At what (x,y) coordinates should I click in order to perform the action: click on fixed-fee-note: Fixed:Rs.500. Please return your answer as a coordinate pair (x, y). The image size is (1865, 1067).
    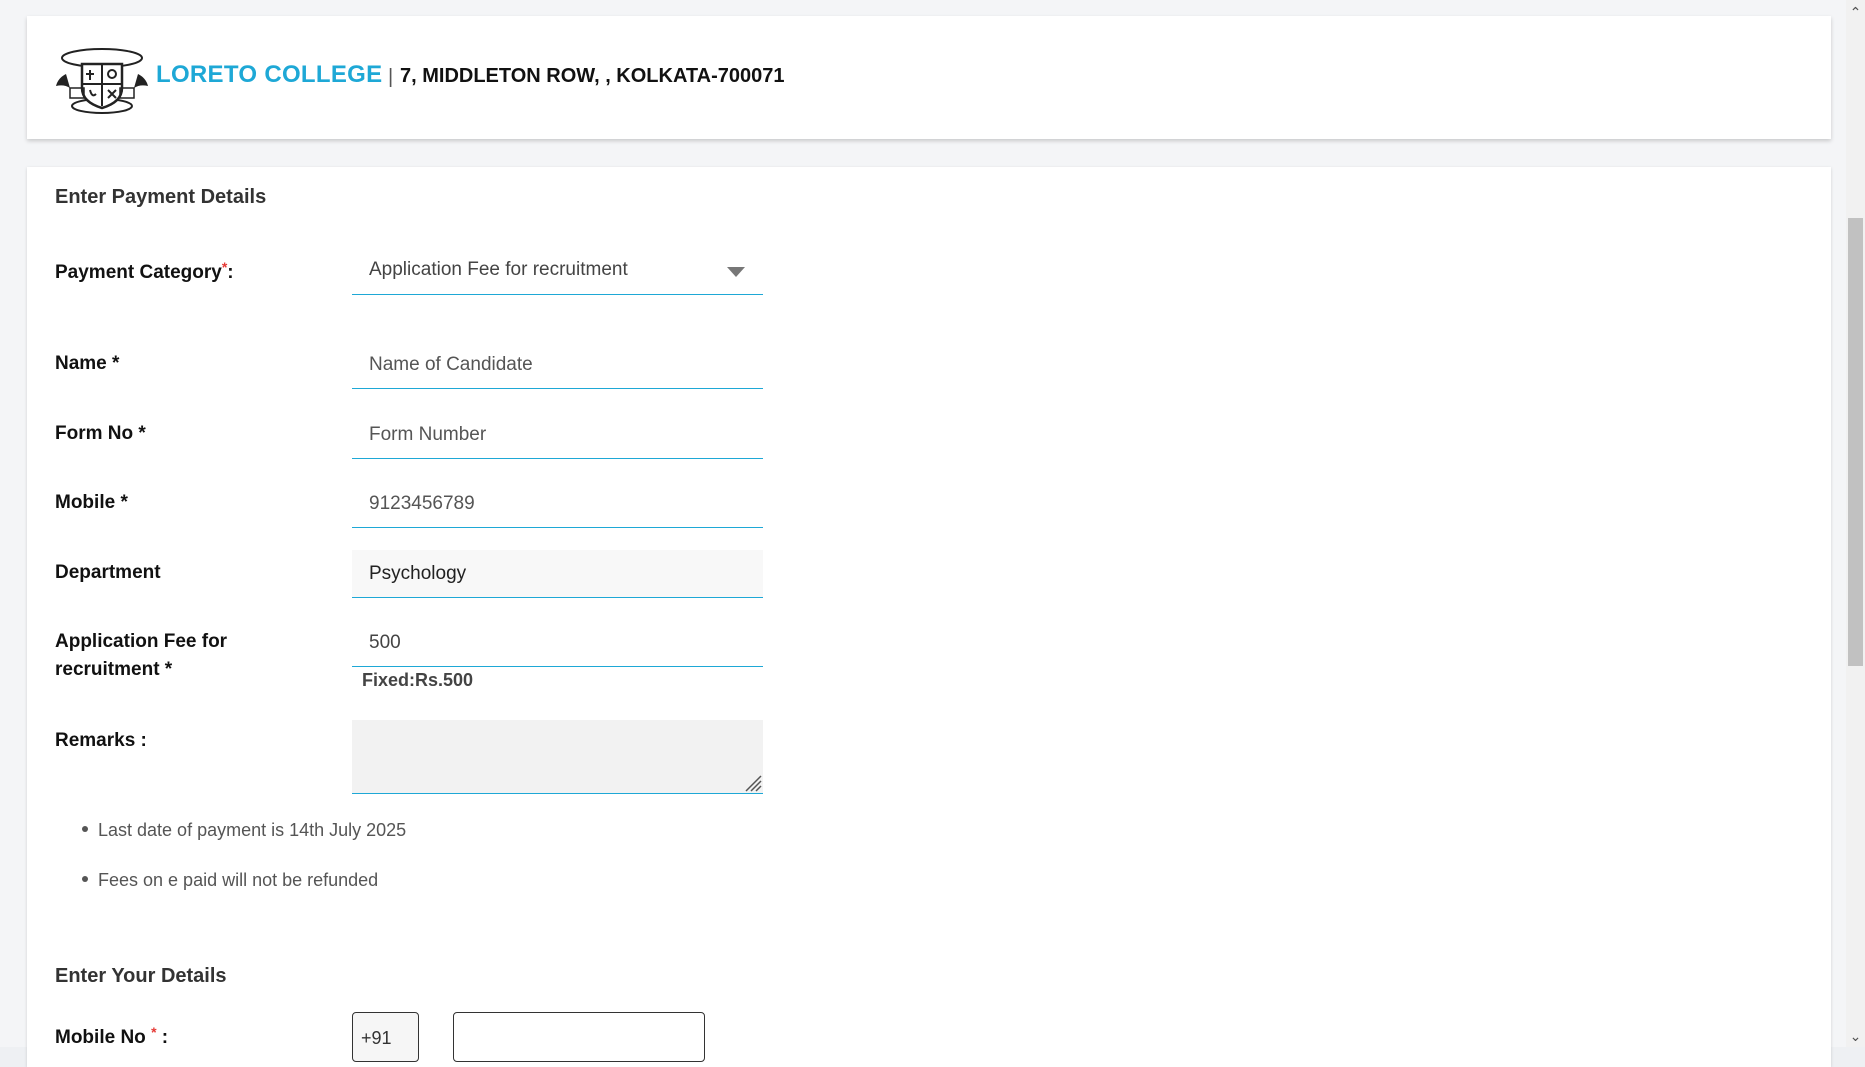
    Looking at the image, I should click on (418, 680).